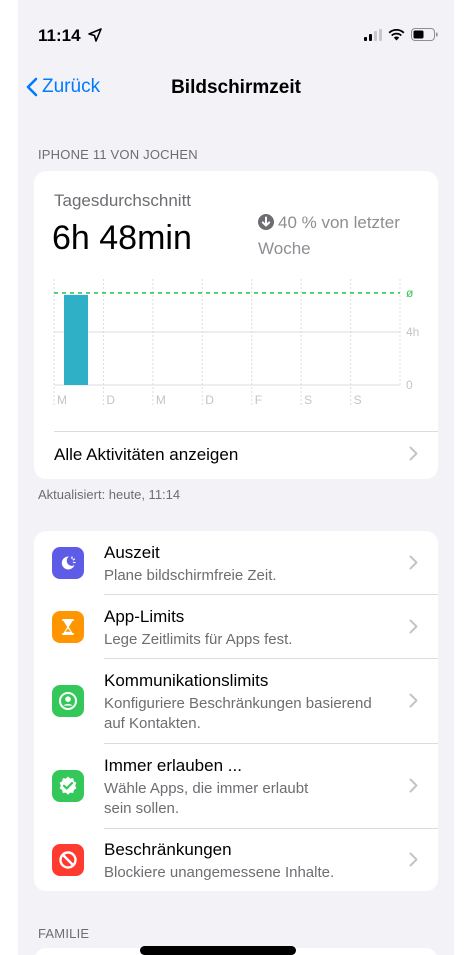 The height and width of the screenshot is (955, 471). I want to click on all-activities-label: Alle Aktivitäten anzeigen, so click(146, 454).